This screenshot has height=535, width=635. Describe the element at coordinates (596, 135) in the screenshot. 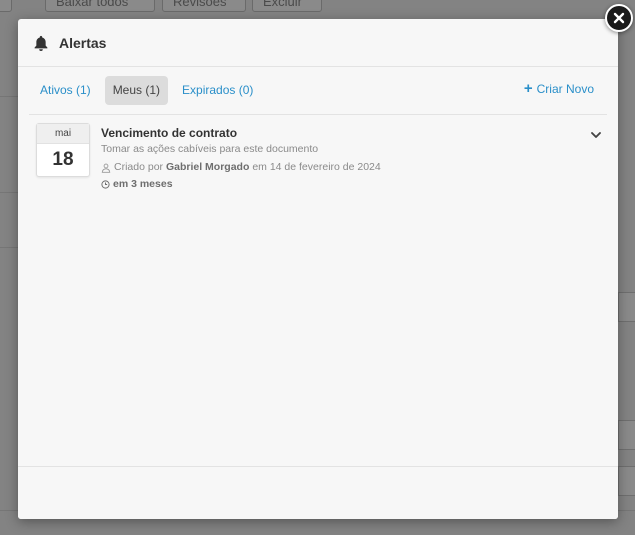

I see `chevron-down-icon` at that location.